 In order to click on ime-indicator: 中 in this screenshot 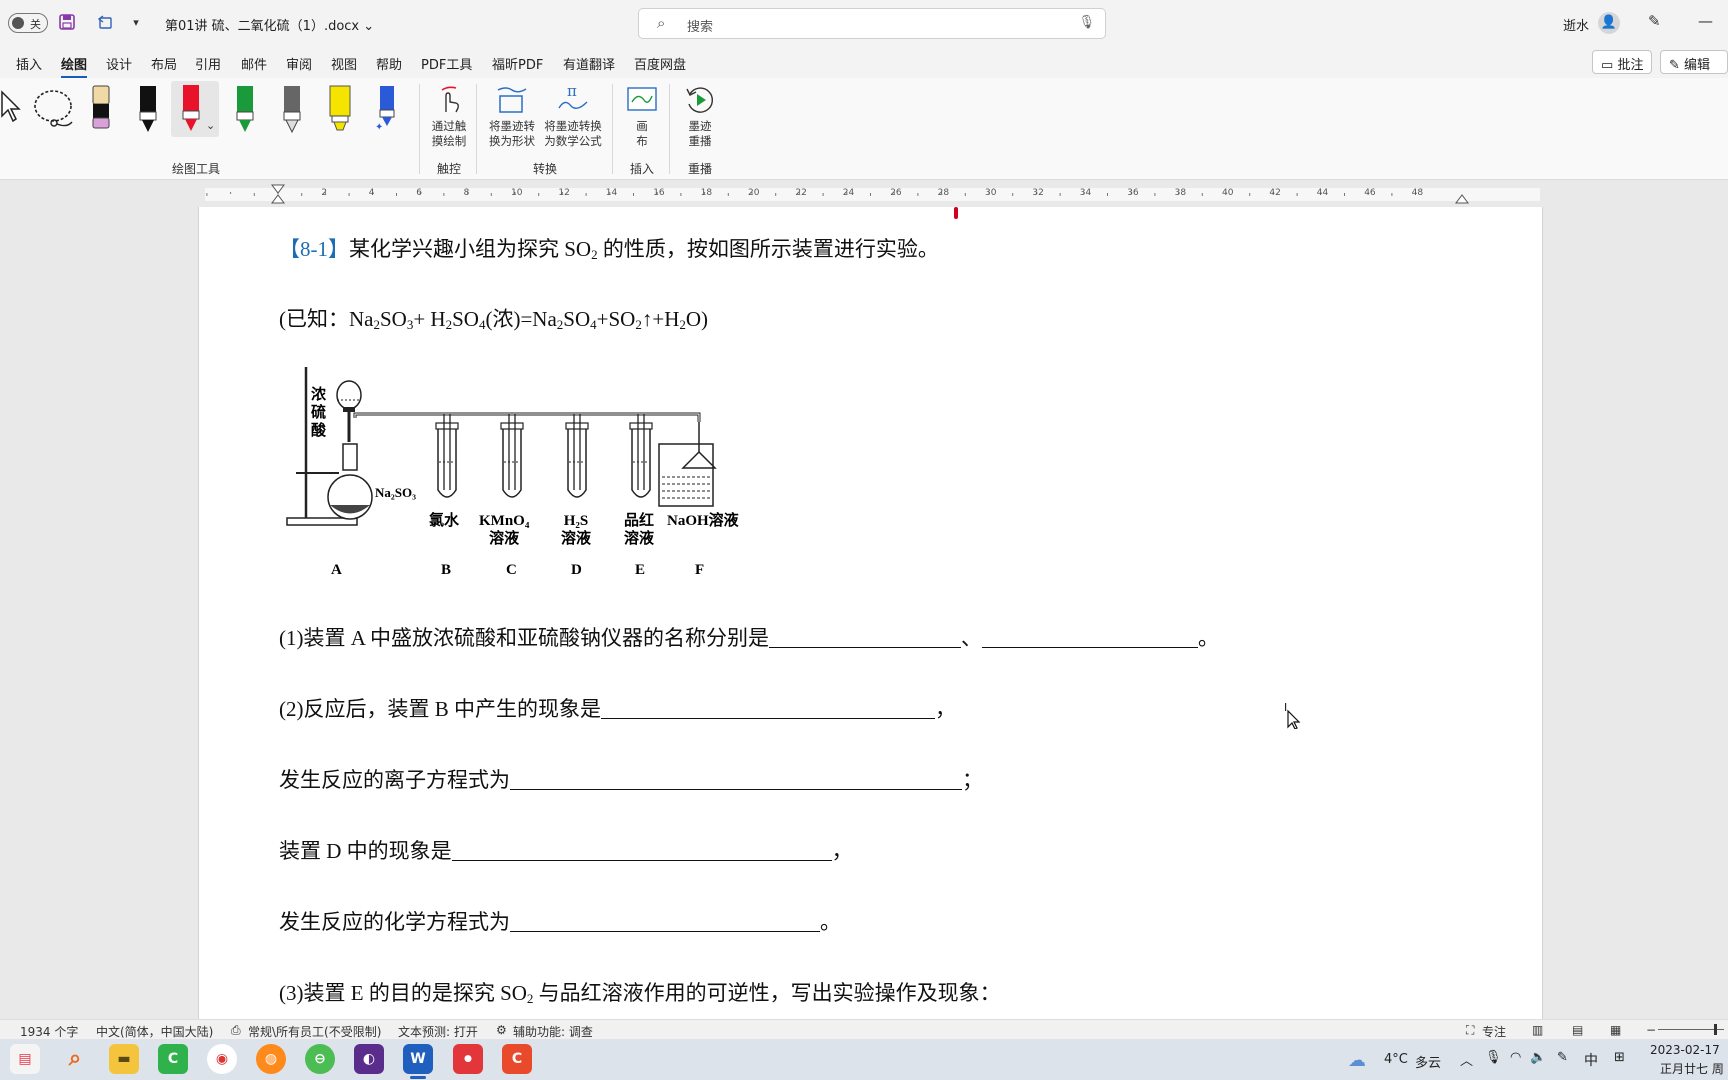, I will do `click(1591, 1060)`.